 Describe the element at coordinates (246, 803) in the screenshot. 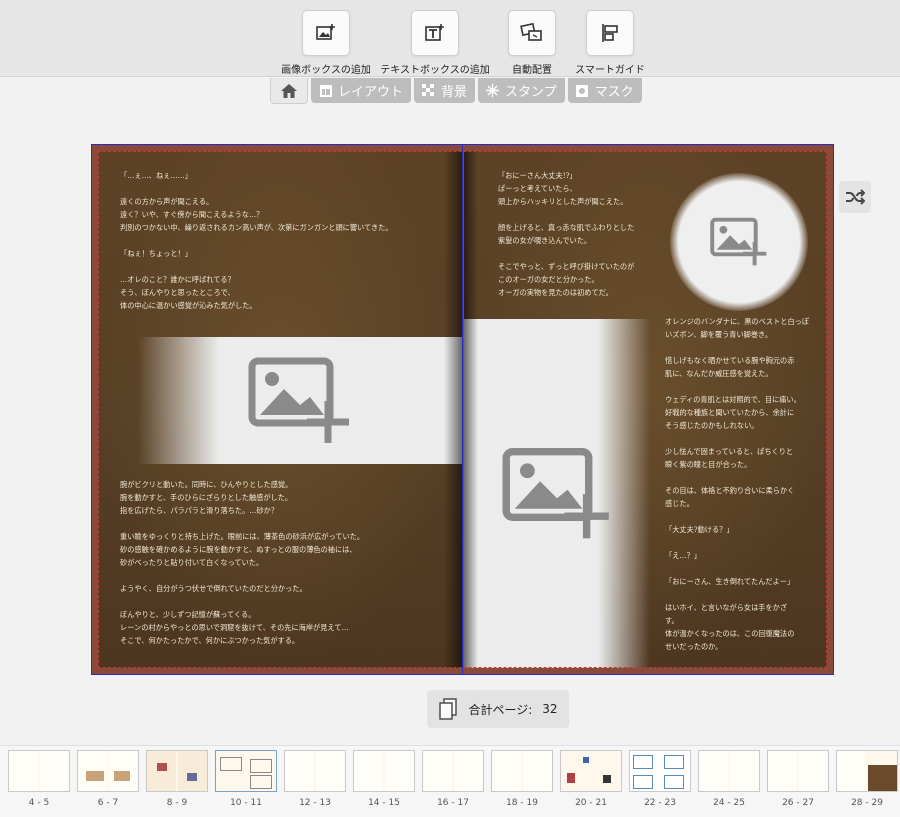

I see `thumbnail-label: 10 - 11` at that location.